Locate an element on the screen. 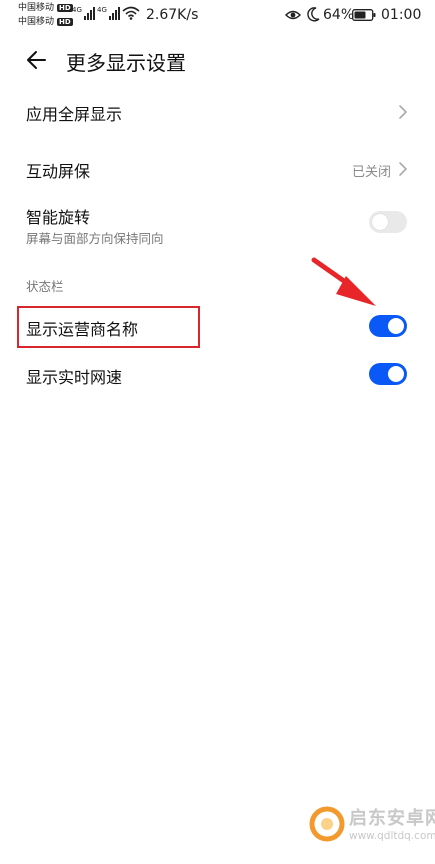 The height and width of the screenshot is (864, 435). watermark-url: www.qdltdq.com is located at coordinates (392, 836).